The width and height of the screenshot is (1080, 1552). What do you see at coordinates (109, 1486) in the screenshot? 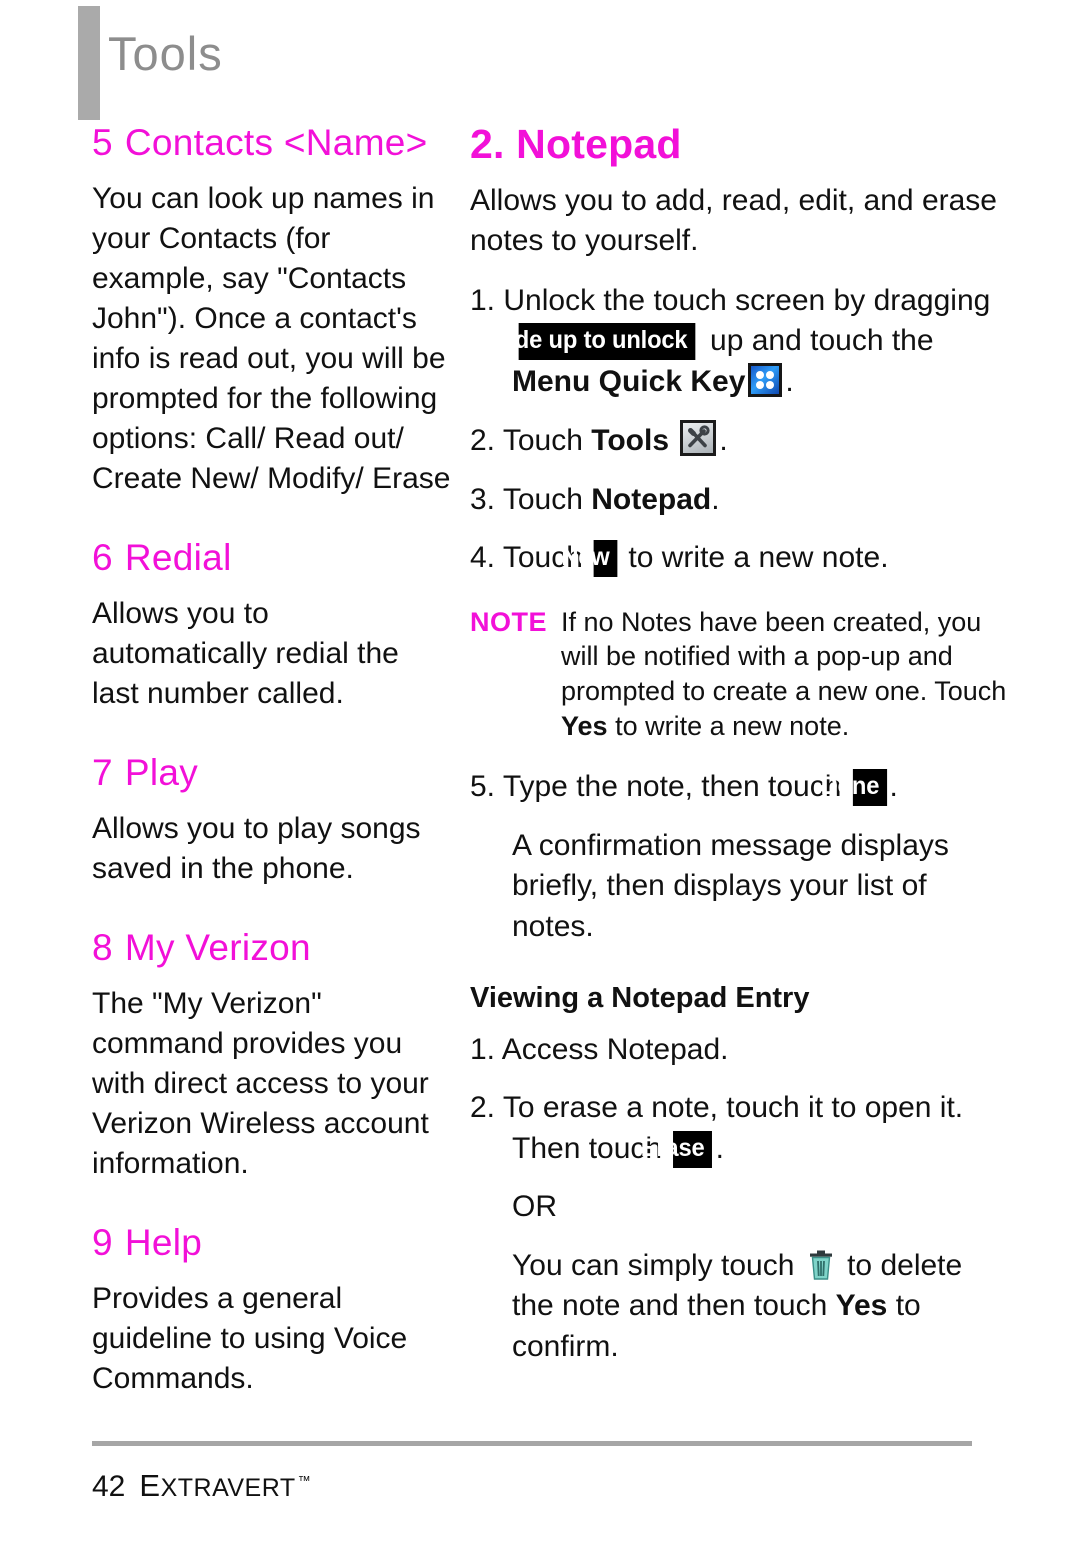
I see `page-number: 42` at bounding box center [109, 1486].